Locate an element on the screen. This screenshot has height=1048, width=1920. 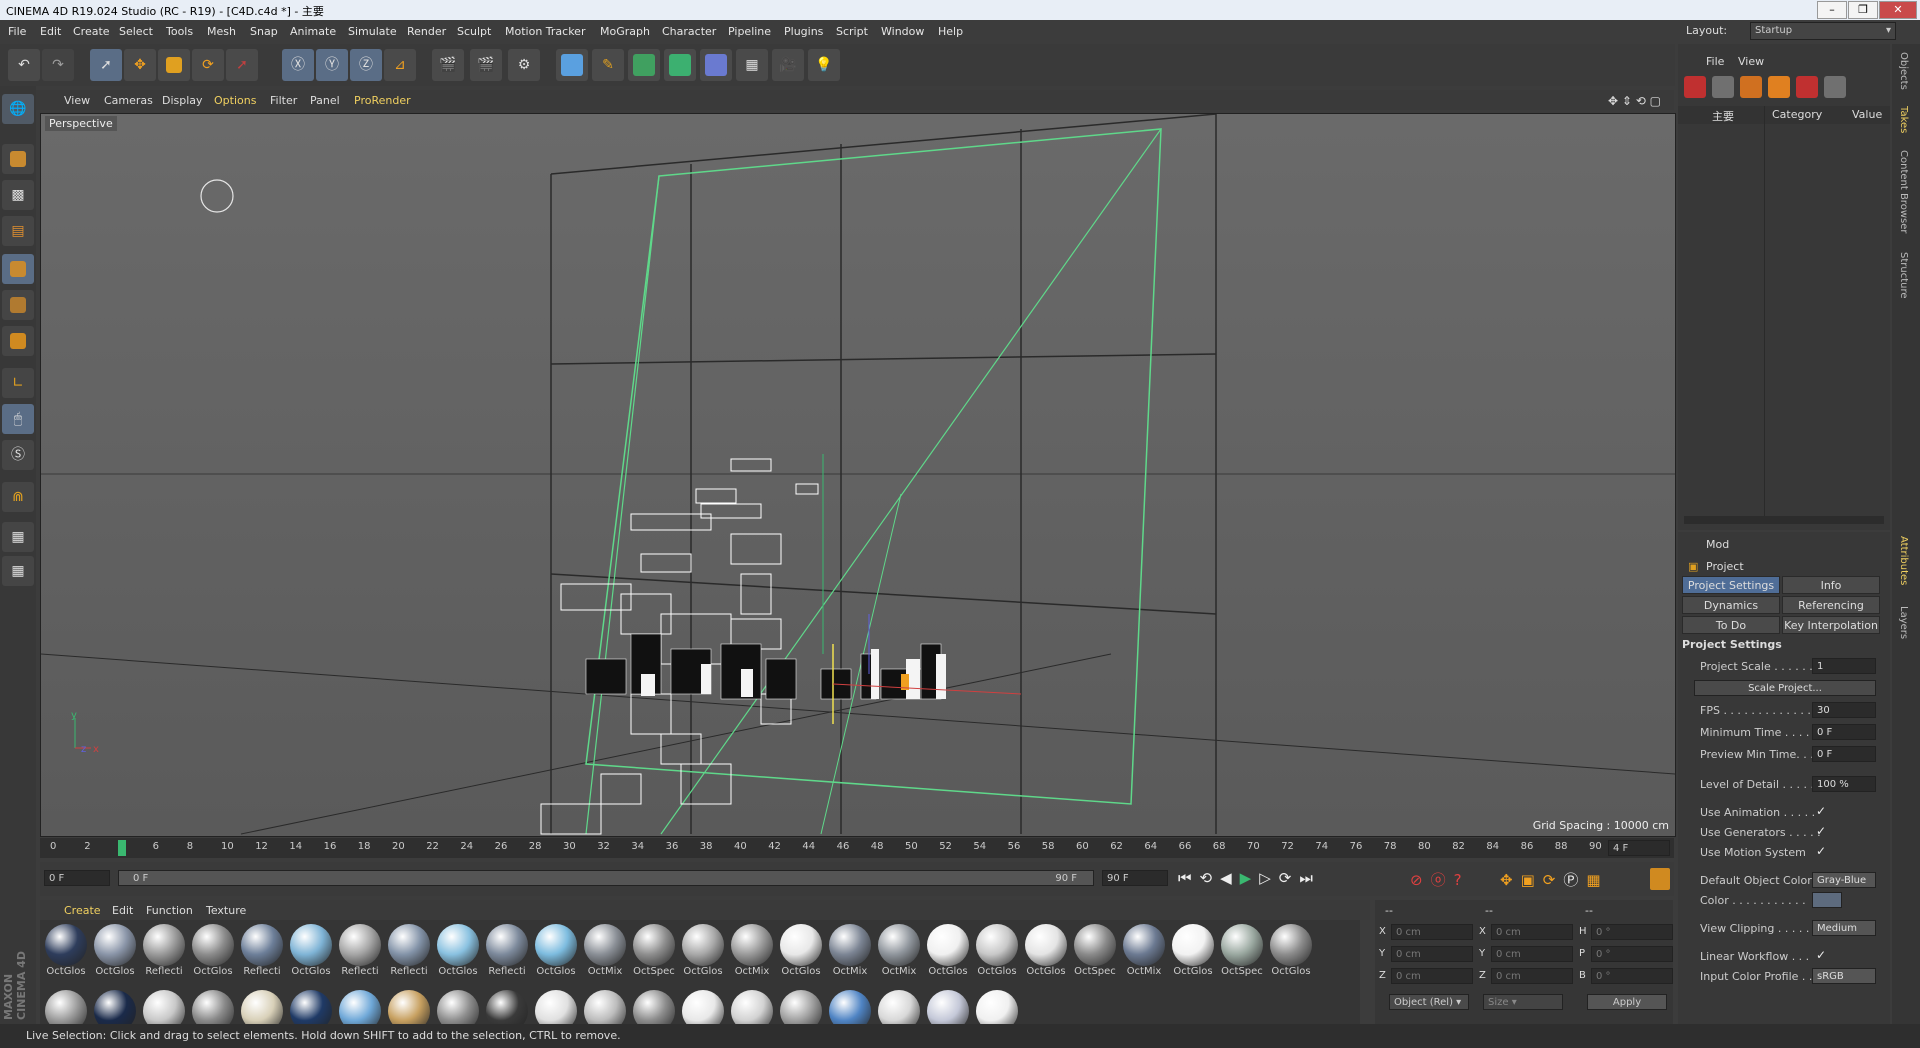
fps-field: 30 is located at coordinates (1844, 710).